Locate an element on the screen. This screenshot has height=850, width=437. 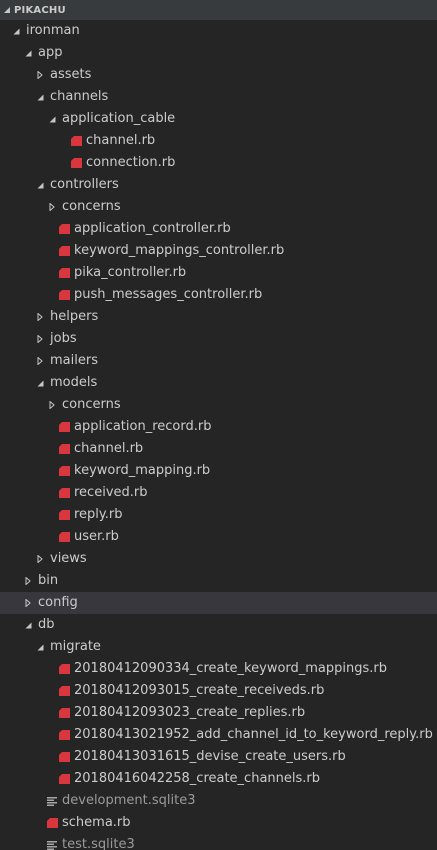
folder-row: db is located at coordinates (218, 625).